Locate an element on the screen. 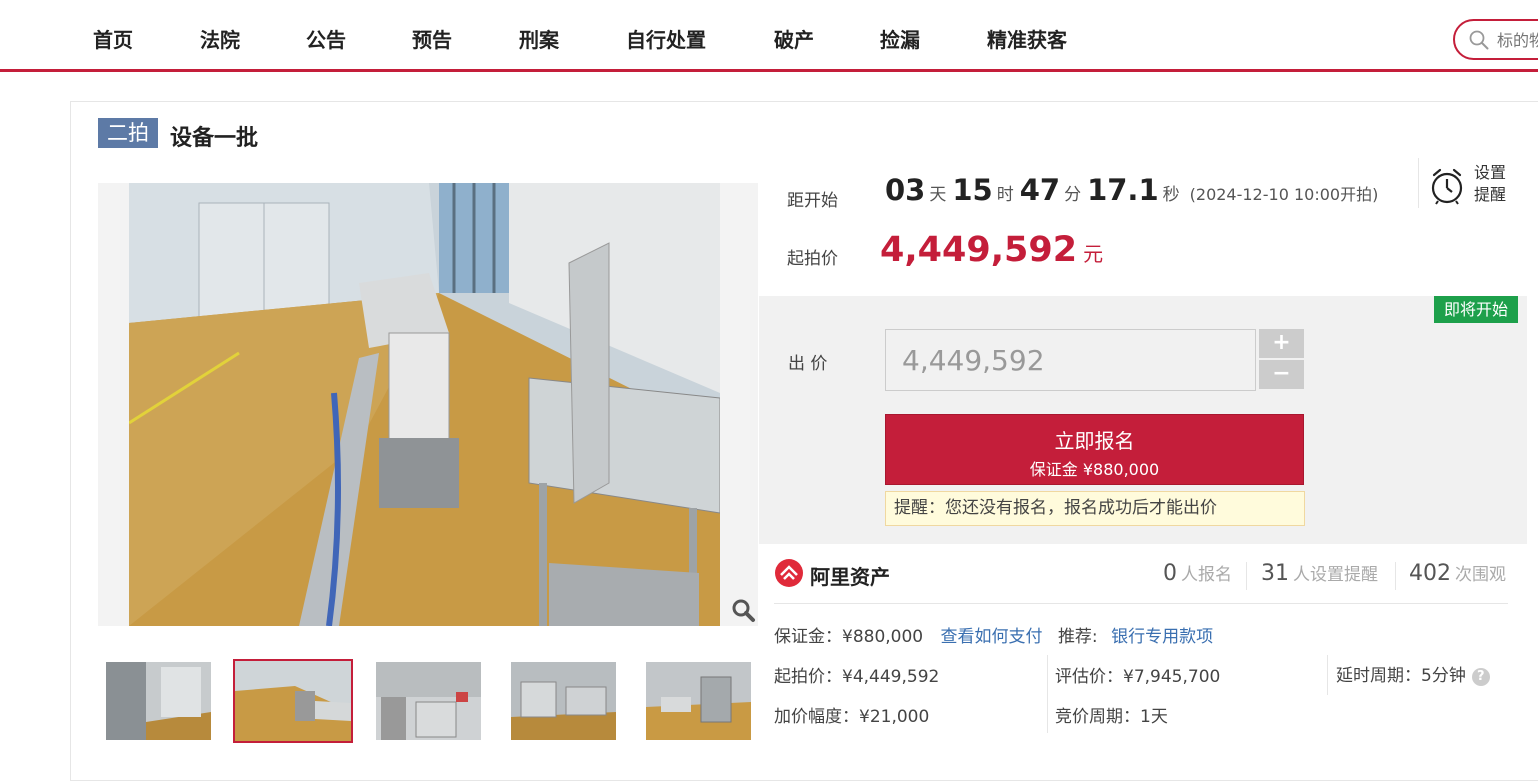  detail-start-price: 起拍价：¥4,449,592 is located at coordinates (857, 677).